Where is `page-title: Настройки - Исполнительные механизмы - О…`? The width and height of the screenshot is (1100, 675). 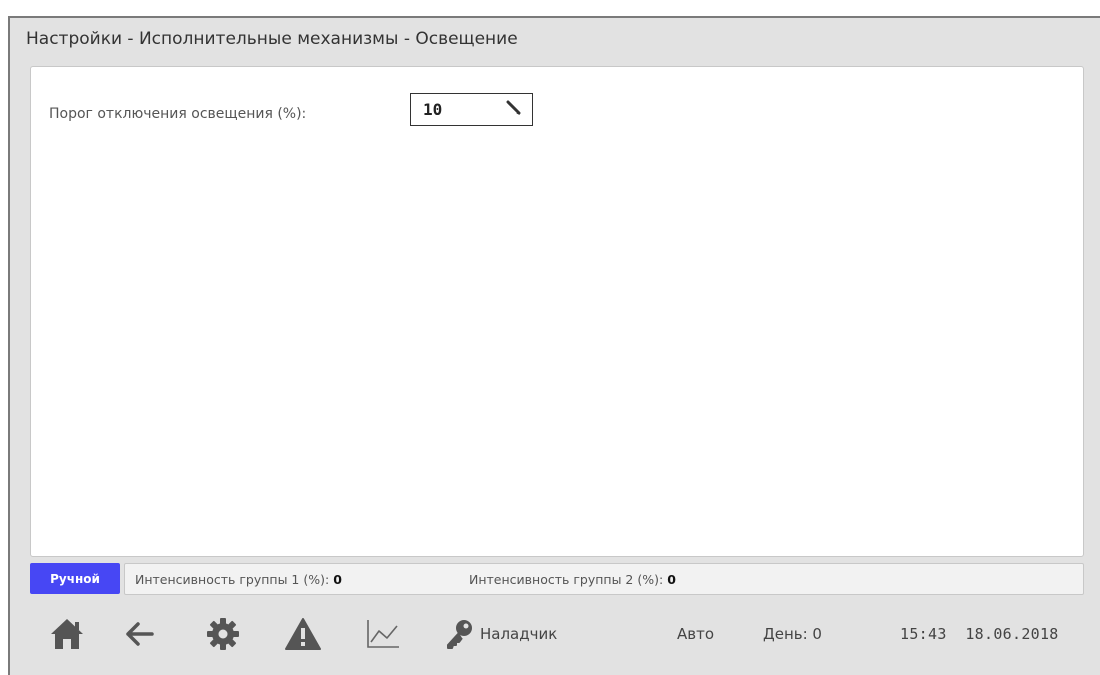
page-title: Настройки - Исполнительные механизмы - О… is located at coordinates (272, 39).